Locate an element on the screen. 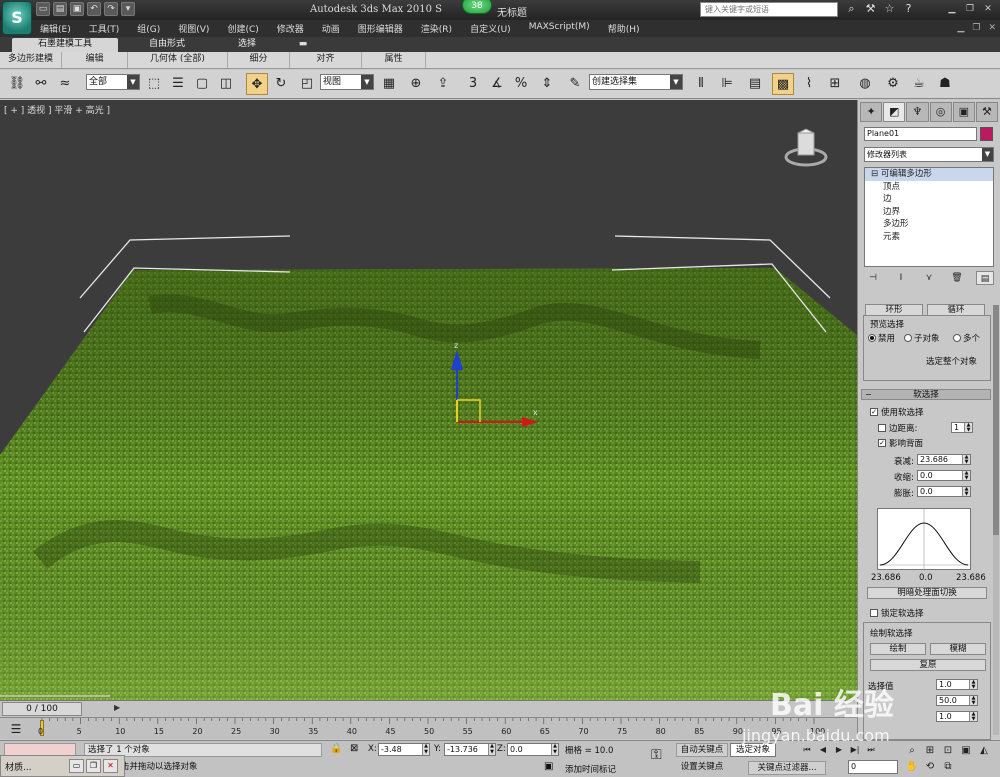 Image resolution: width=1000 pixels, height=777 pixels. revert-button: 复原 is located at coordinates (928, 665).